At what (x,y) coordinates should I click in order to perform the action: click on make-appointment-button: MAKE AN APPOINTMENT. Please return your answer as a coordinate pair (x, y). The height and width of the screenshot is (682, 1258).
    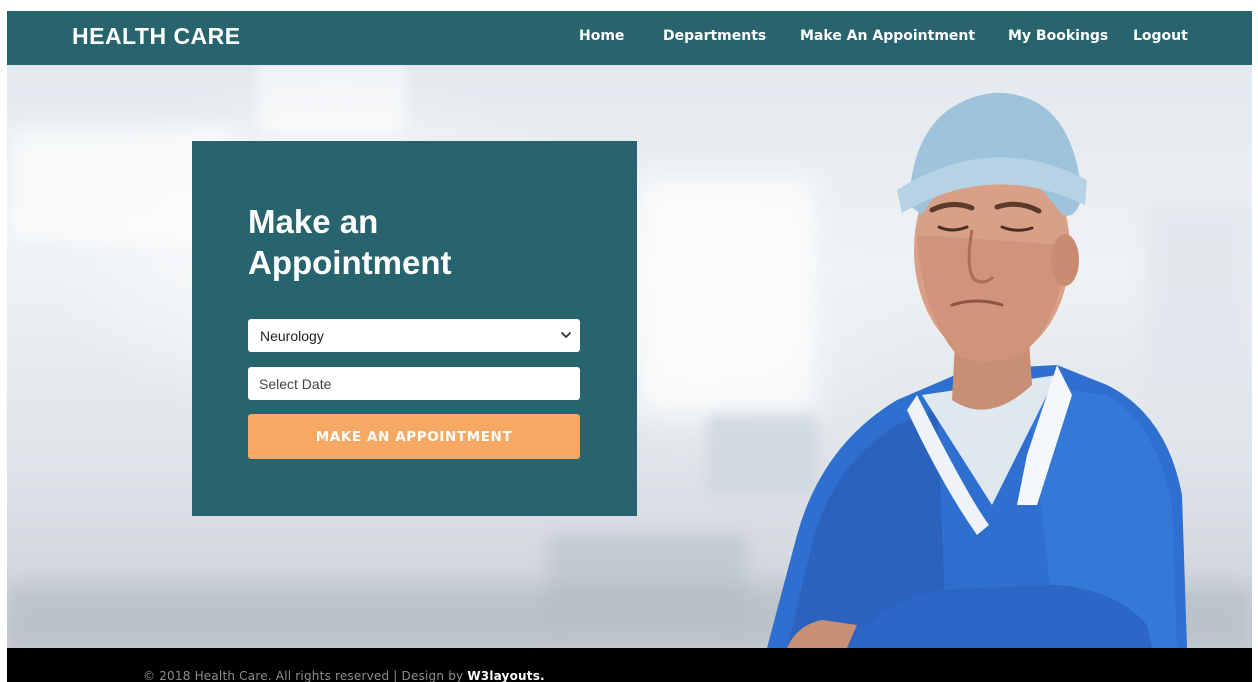
    Looking at the image, I should click on (414, 436).